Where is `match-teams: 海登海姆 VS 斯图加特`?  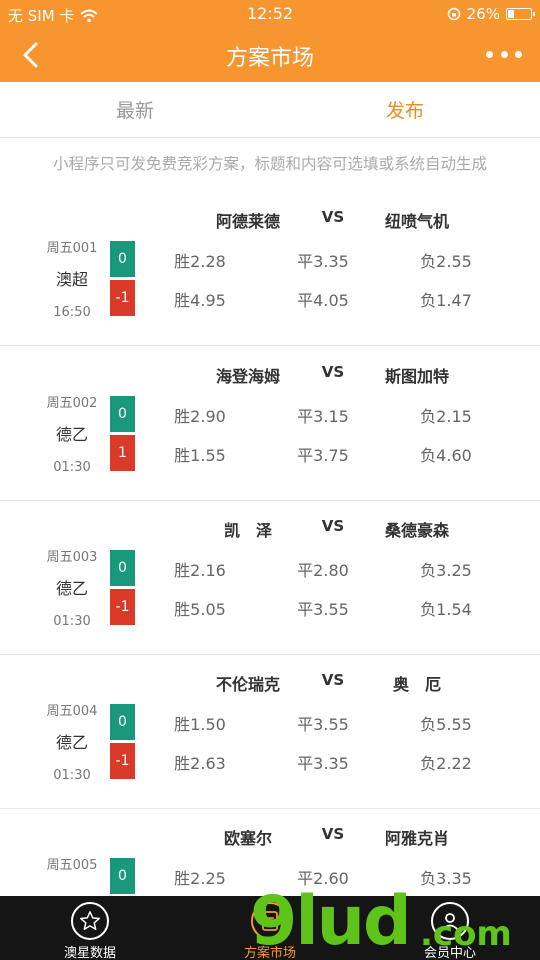
match-teams: 海登海姆 VS 斯图加特 is located at coordinates (270, 374).